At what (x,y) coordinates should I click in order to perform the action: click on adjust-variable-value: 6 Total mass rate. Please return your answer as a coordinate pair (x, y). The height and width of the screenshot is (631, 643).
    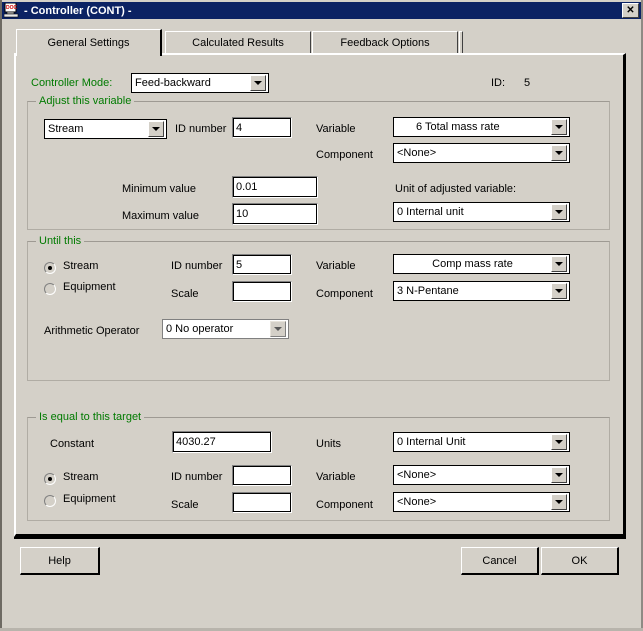
    Looking at the image, I should click on (458, 127).